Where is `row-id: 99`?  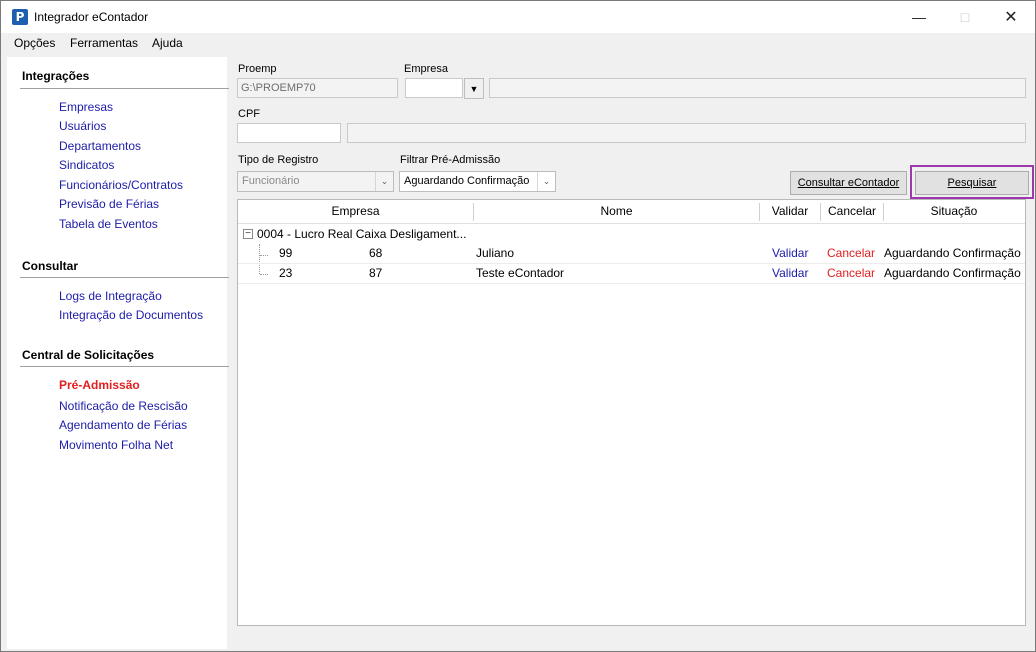 row-id: 99 is located at coordinates (286, 253).